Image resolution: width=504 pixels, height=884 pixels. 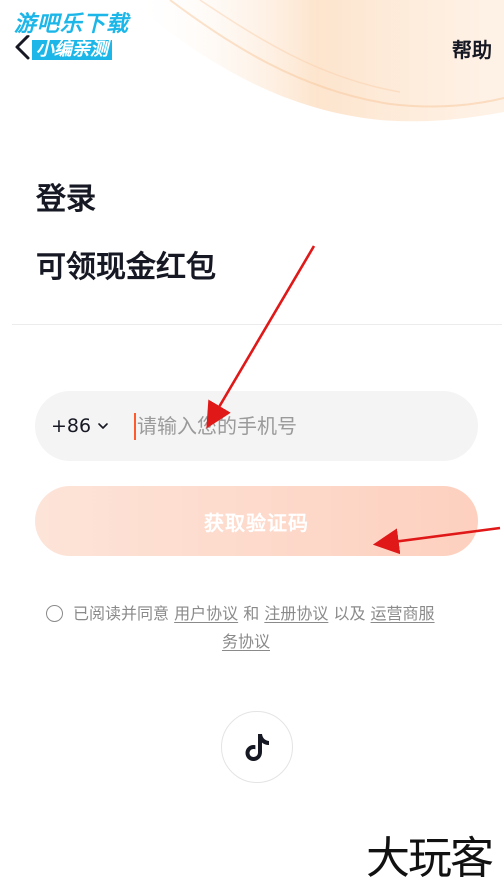 What do you see at coordinates (135, 426) in the screenshot?
I see `text-caret` at bounding box center [135, 426].